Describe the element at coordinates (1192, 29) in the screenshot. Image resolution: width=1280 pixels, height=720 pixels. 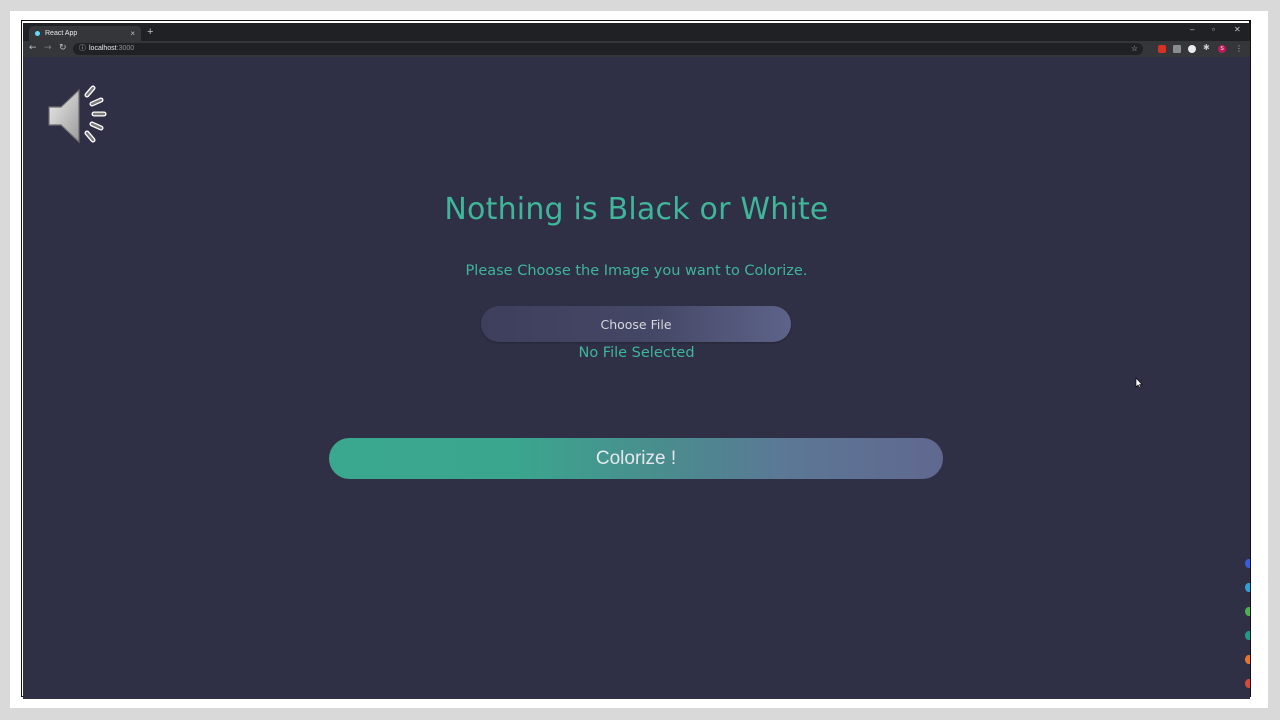
I see `minimize-button: –` at that location.